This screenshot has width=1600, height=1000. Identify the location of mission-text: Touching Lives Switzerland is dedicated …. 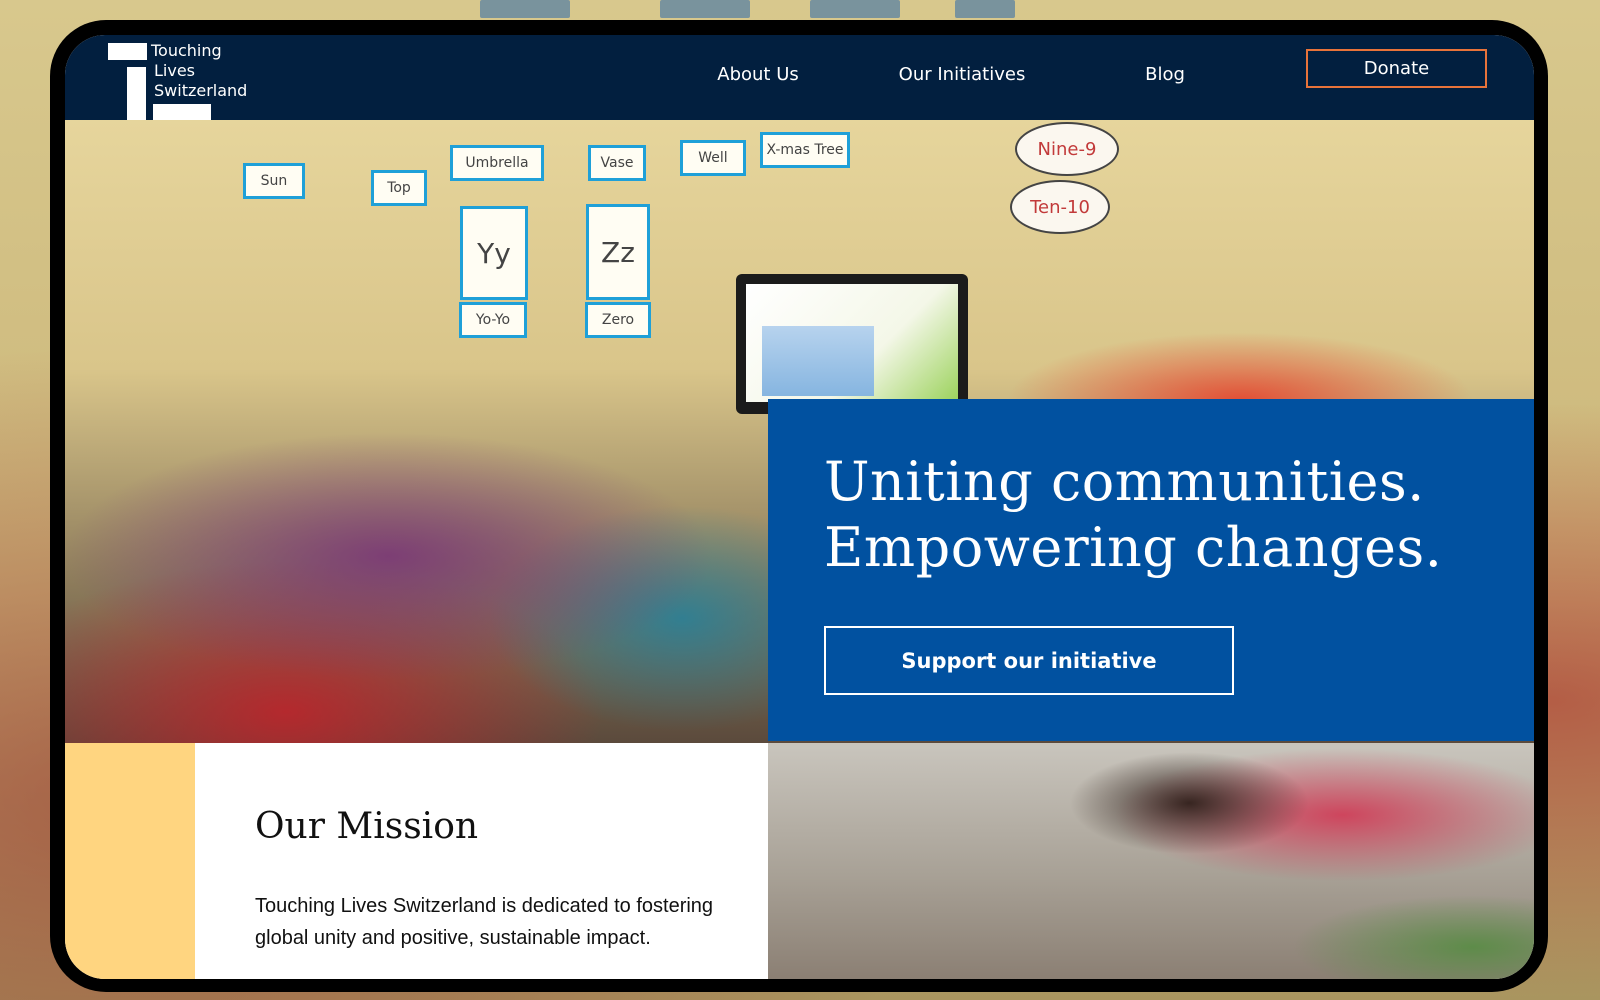
(484, 922).